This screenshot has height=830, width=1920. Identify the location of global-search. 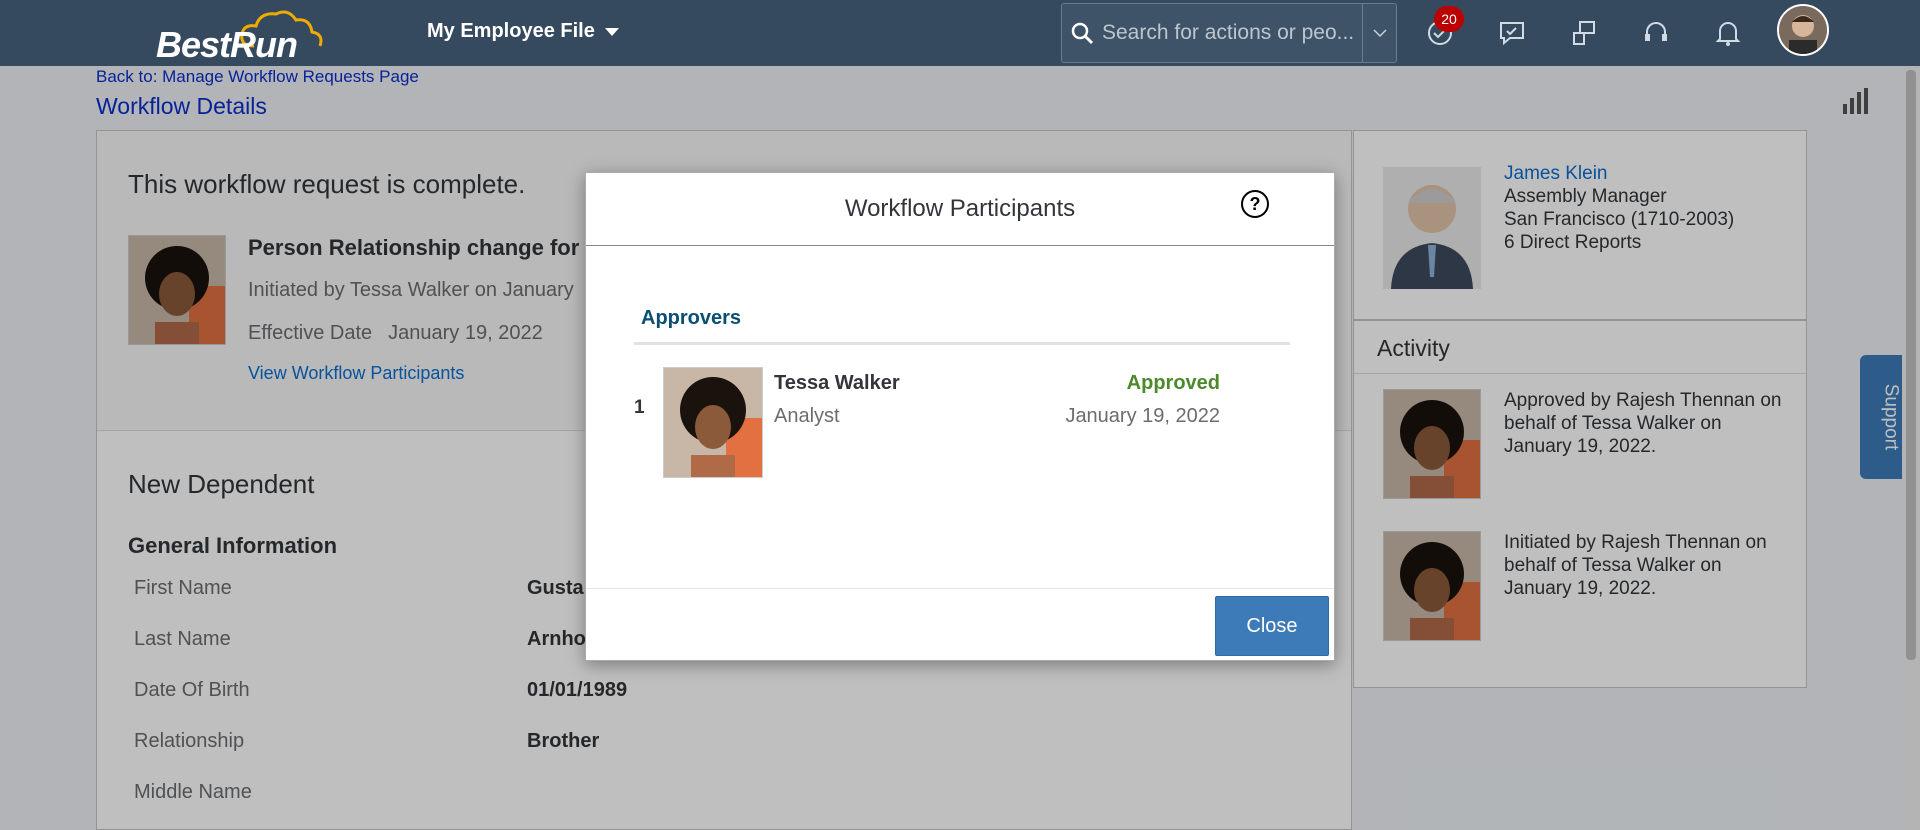
(1229, 33).